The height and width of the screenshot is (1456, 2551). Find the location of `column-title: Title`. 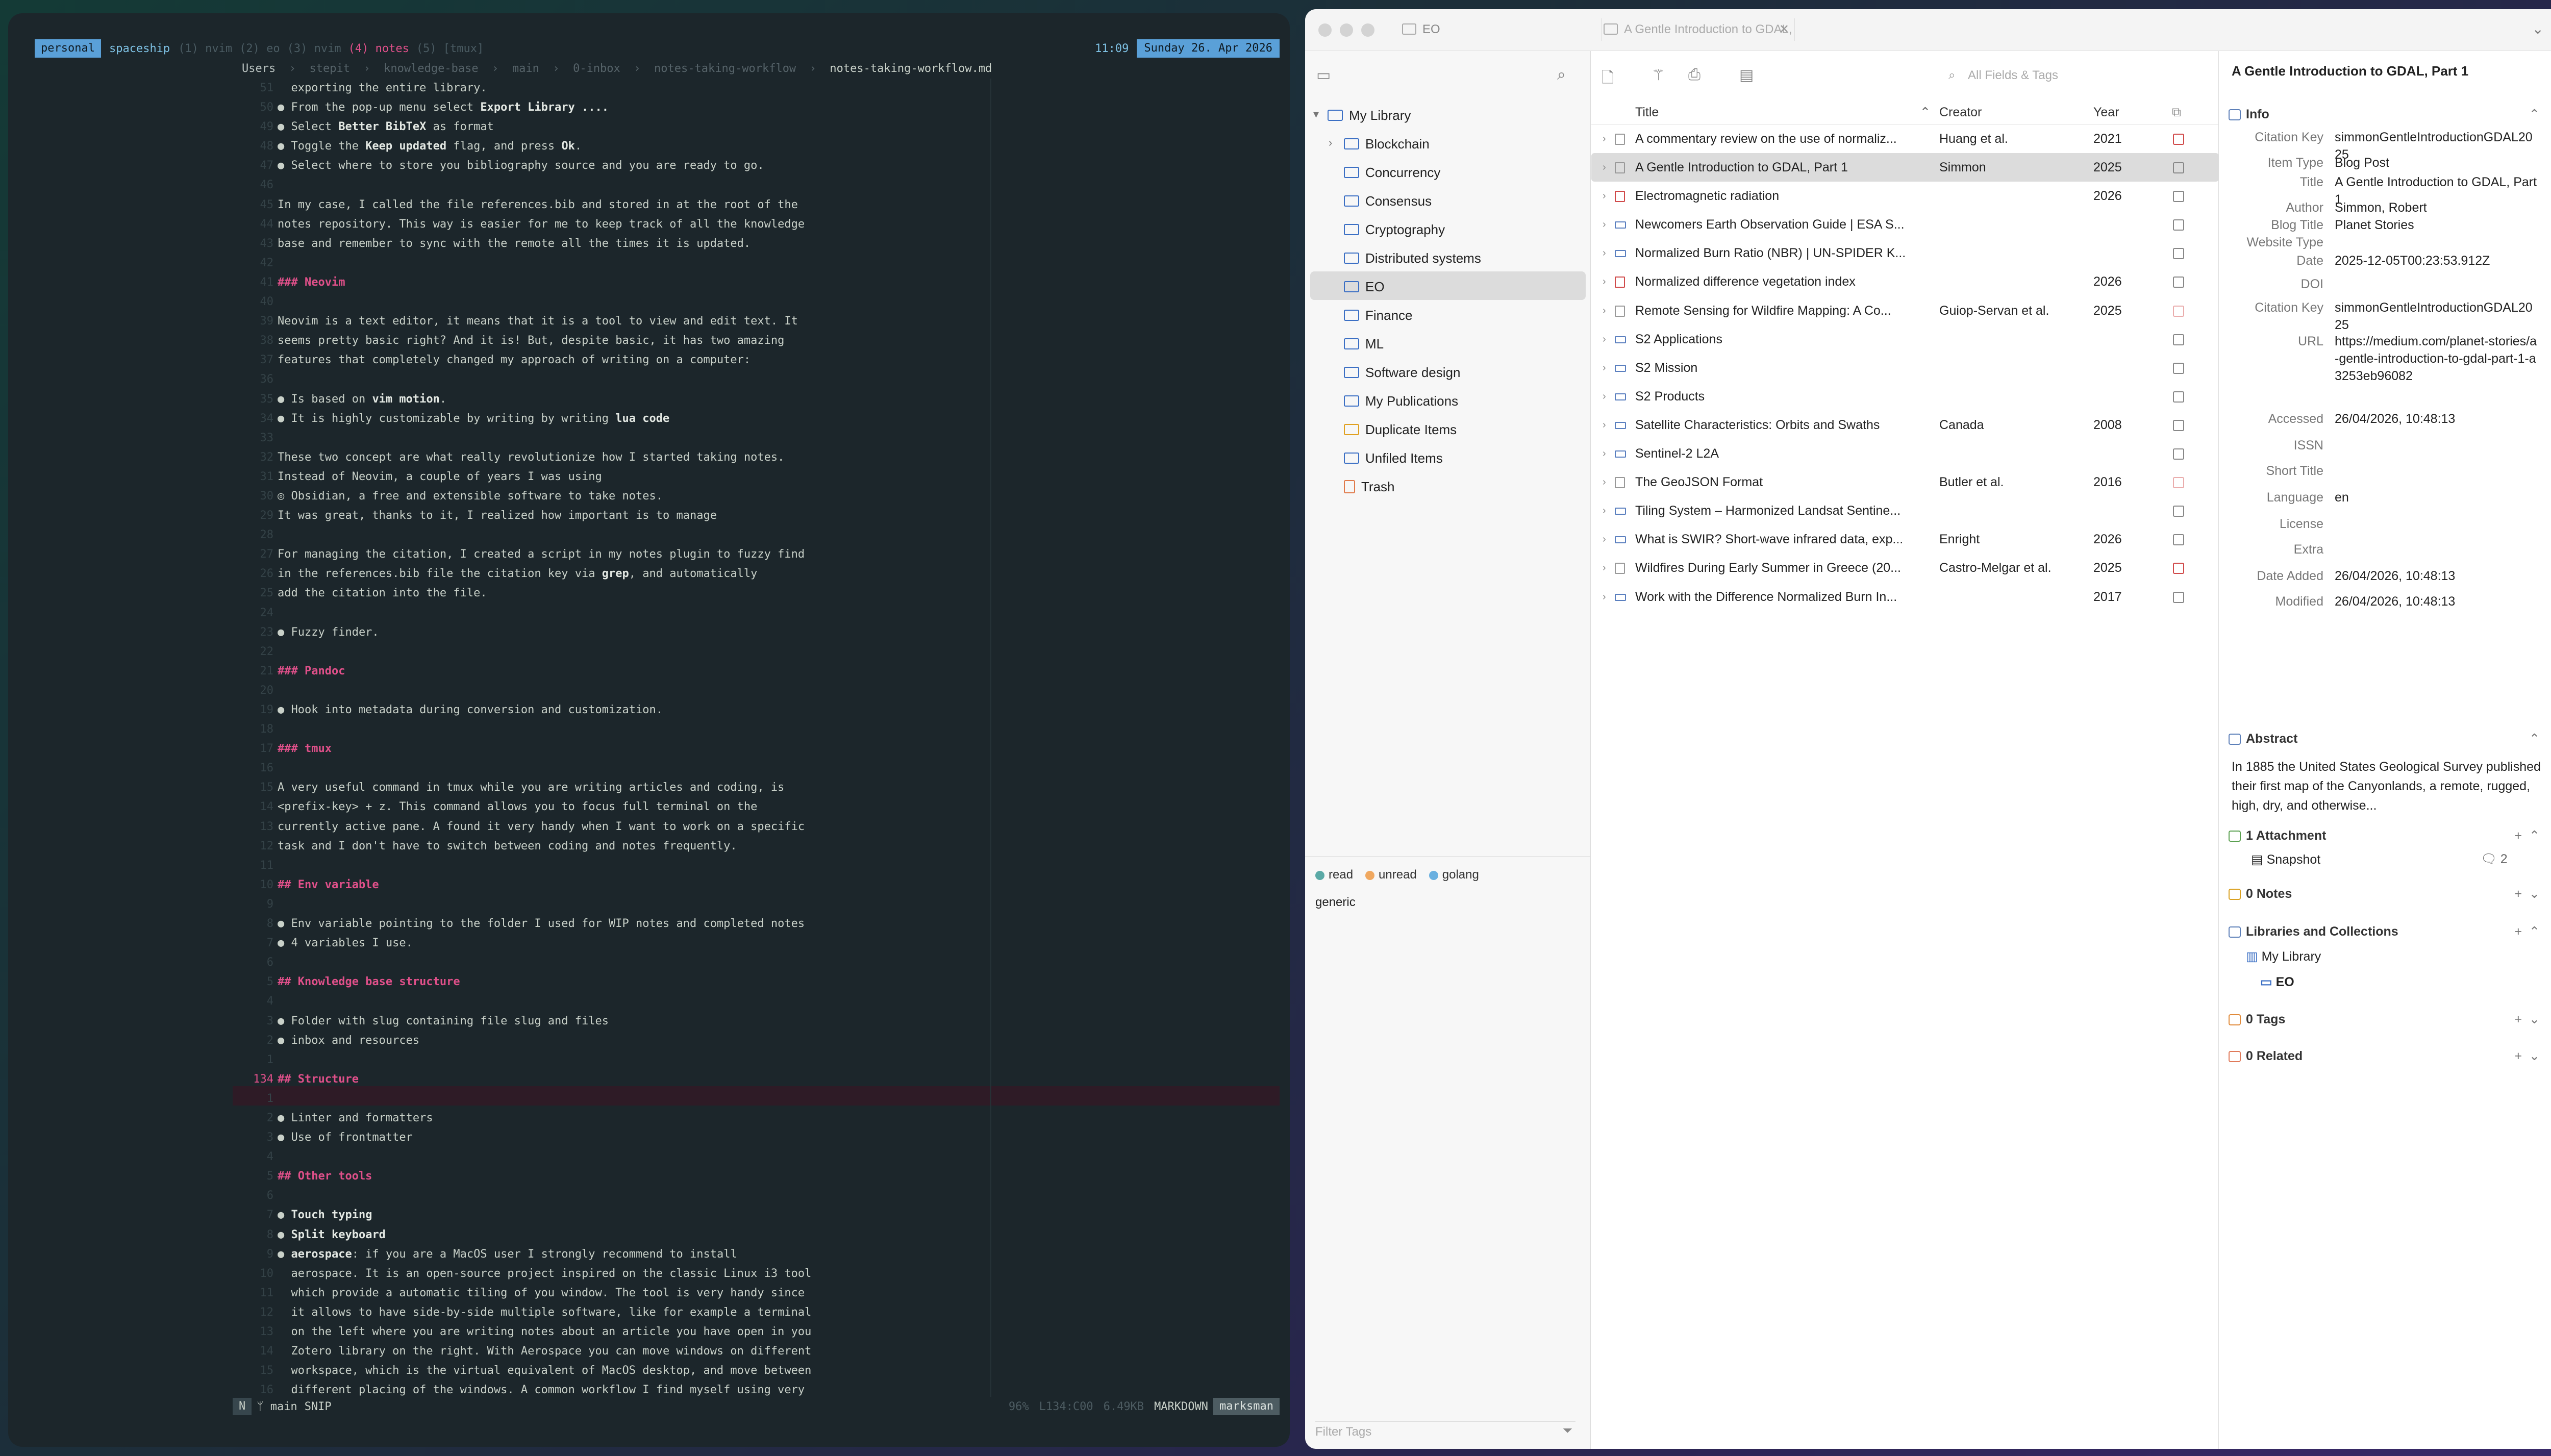

column-title: Title is located at coordinates (1647, 112).